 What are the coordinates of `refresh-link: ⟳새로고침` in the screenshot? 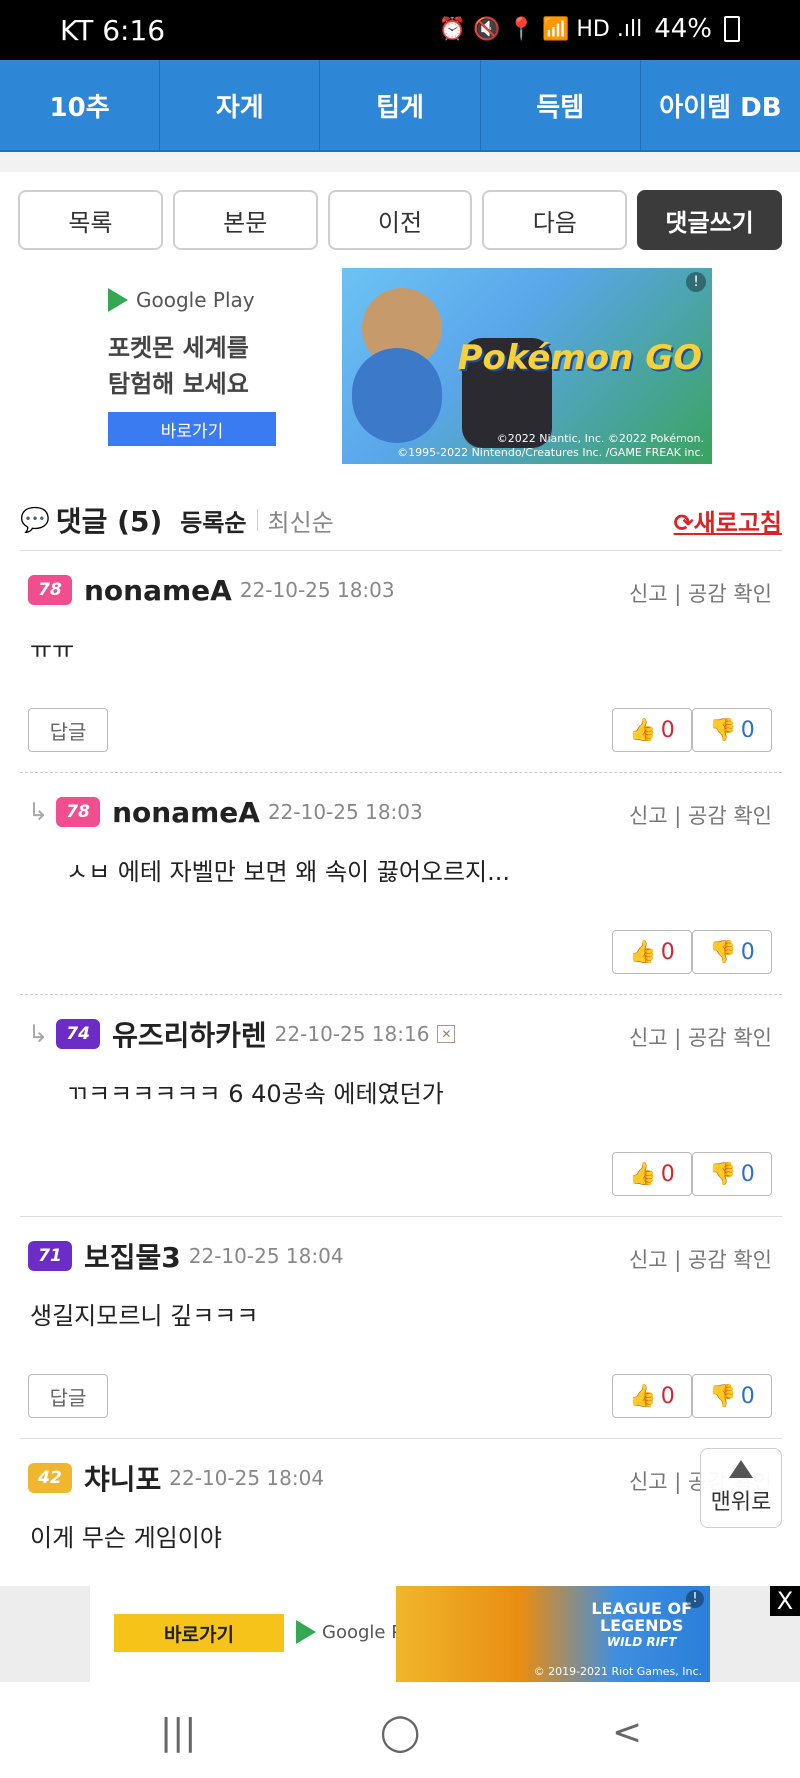 It's located at (728, 520).